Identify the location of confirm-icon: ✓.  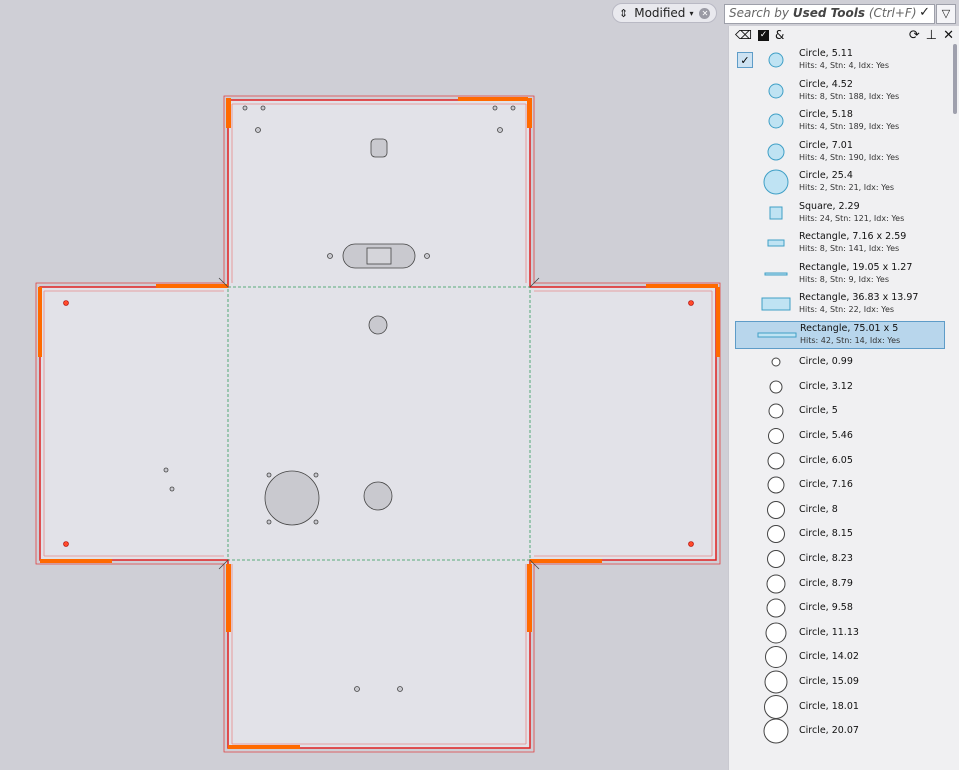
(924, 12).